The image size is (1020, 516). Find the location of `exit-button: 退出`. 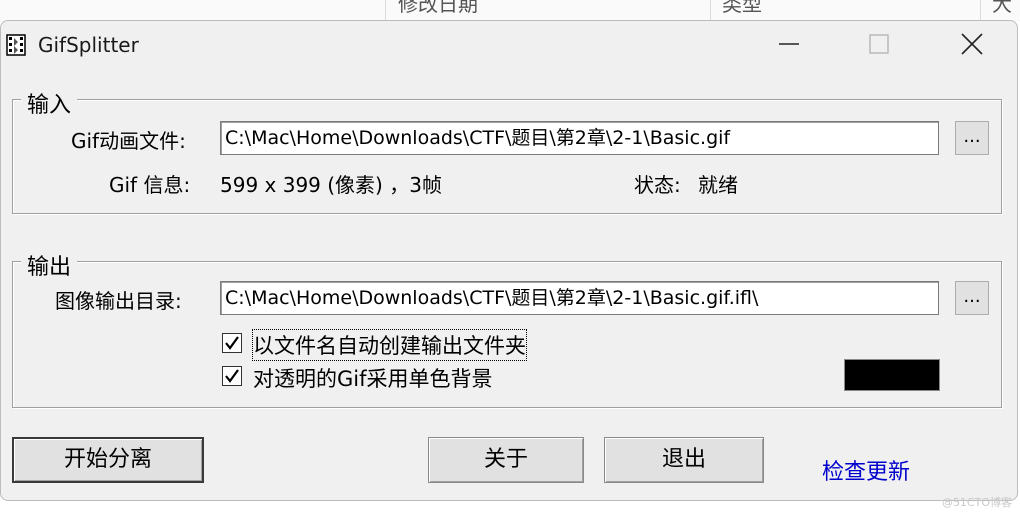

exit-button: 退出 is located at coordinates (684, 460).